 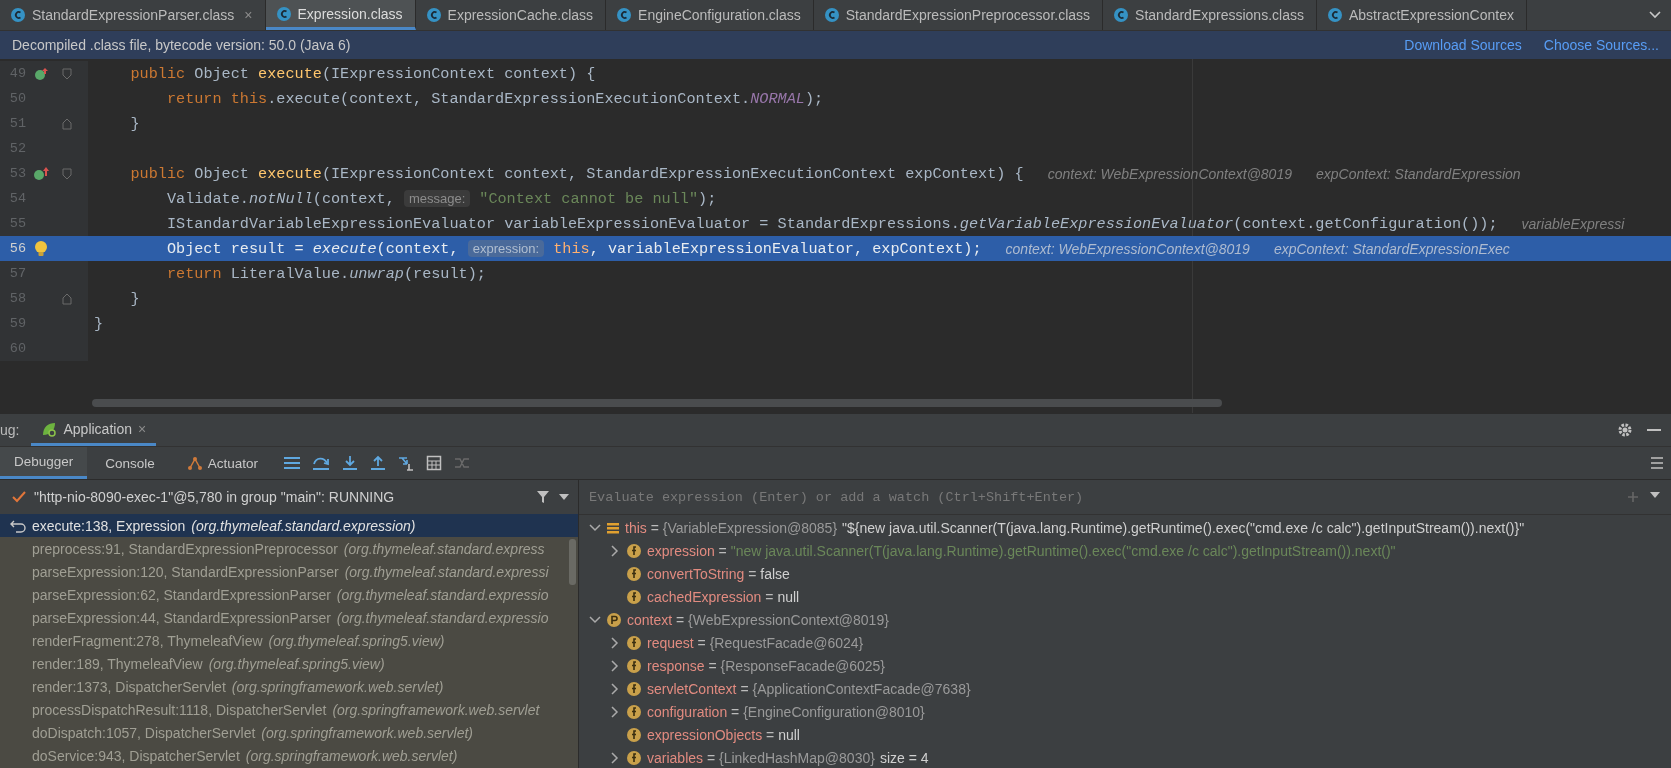 What do you see at coordinates (511, 15) in the screenshot?
I see `editor-tab: ExpressionCache.class` at bounding box center [511, 15].